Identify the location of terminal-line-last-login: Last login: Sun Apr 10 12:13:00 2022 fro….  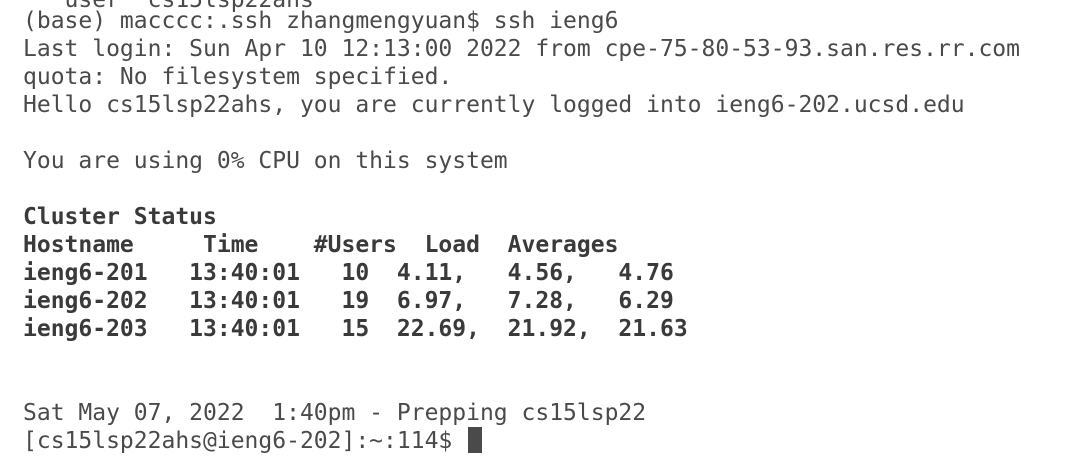
(521, 49).